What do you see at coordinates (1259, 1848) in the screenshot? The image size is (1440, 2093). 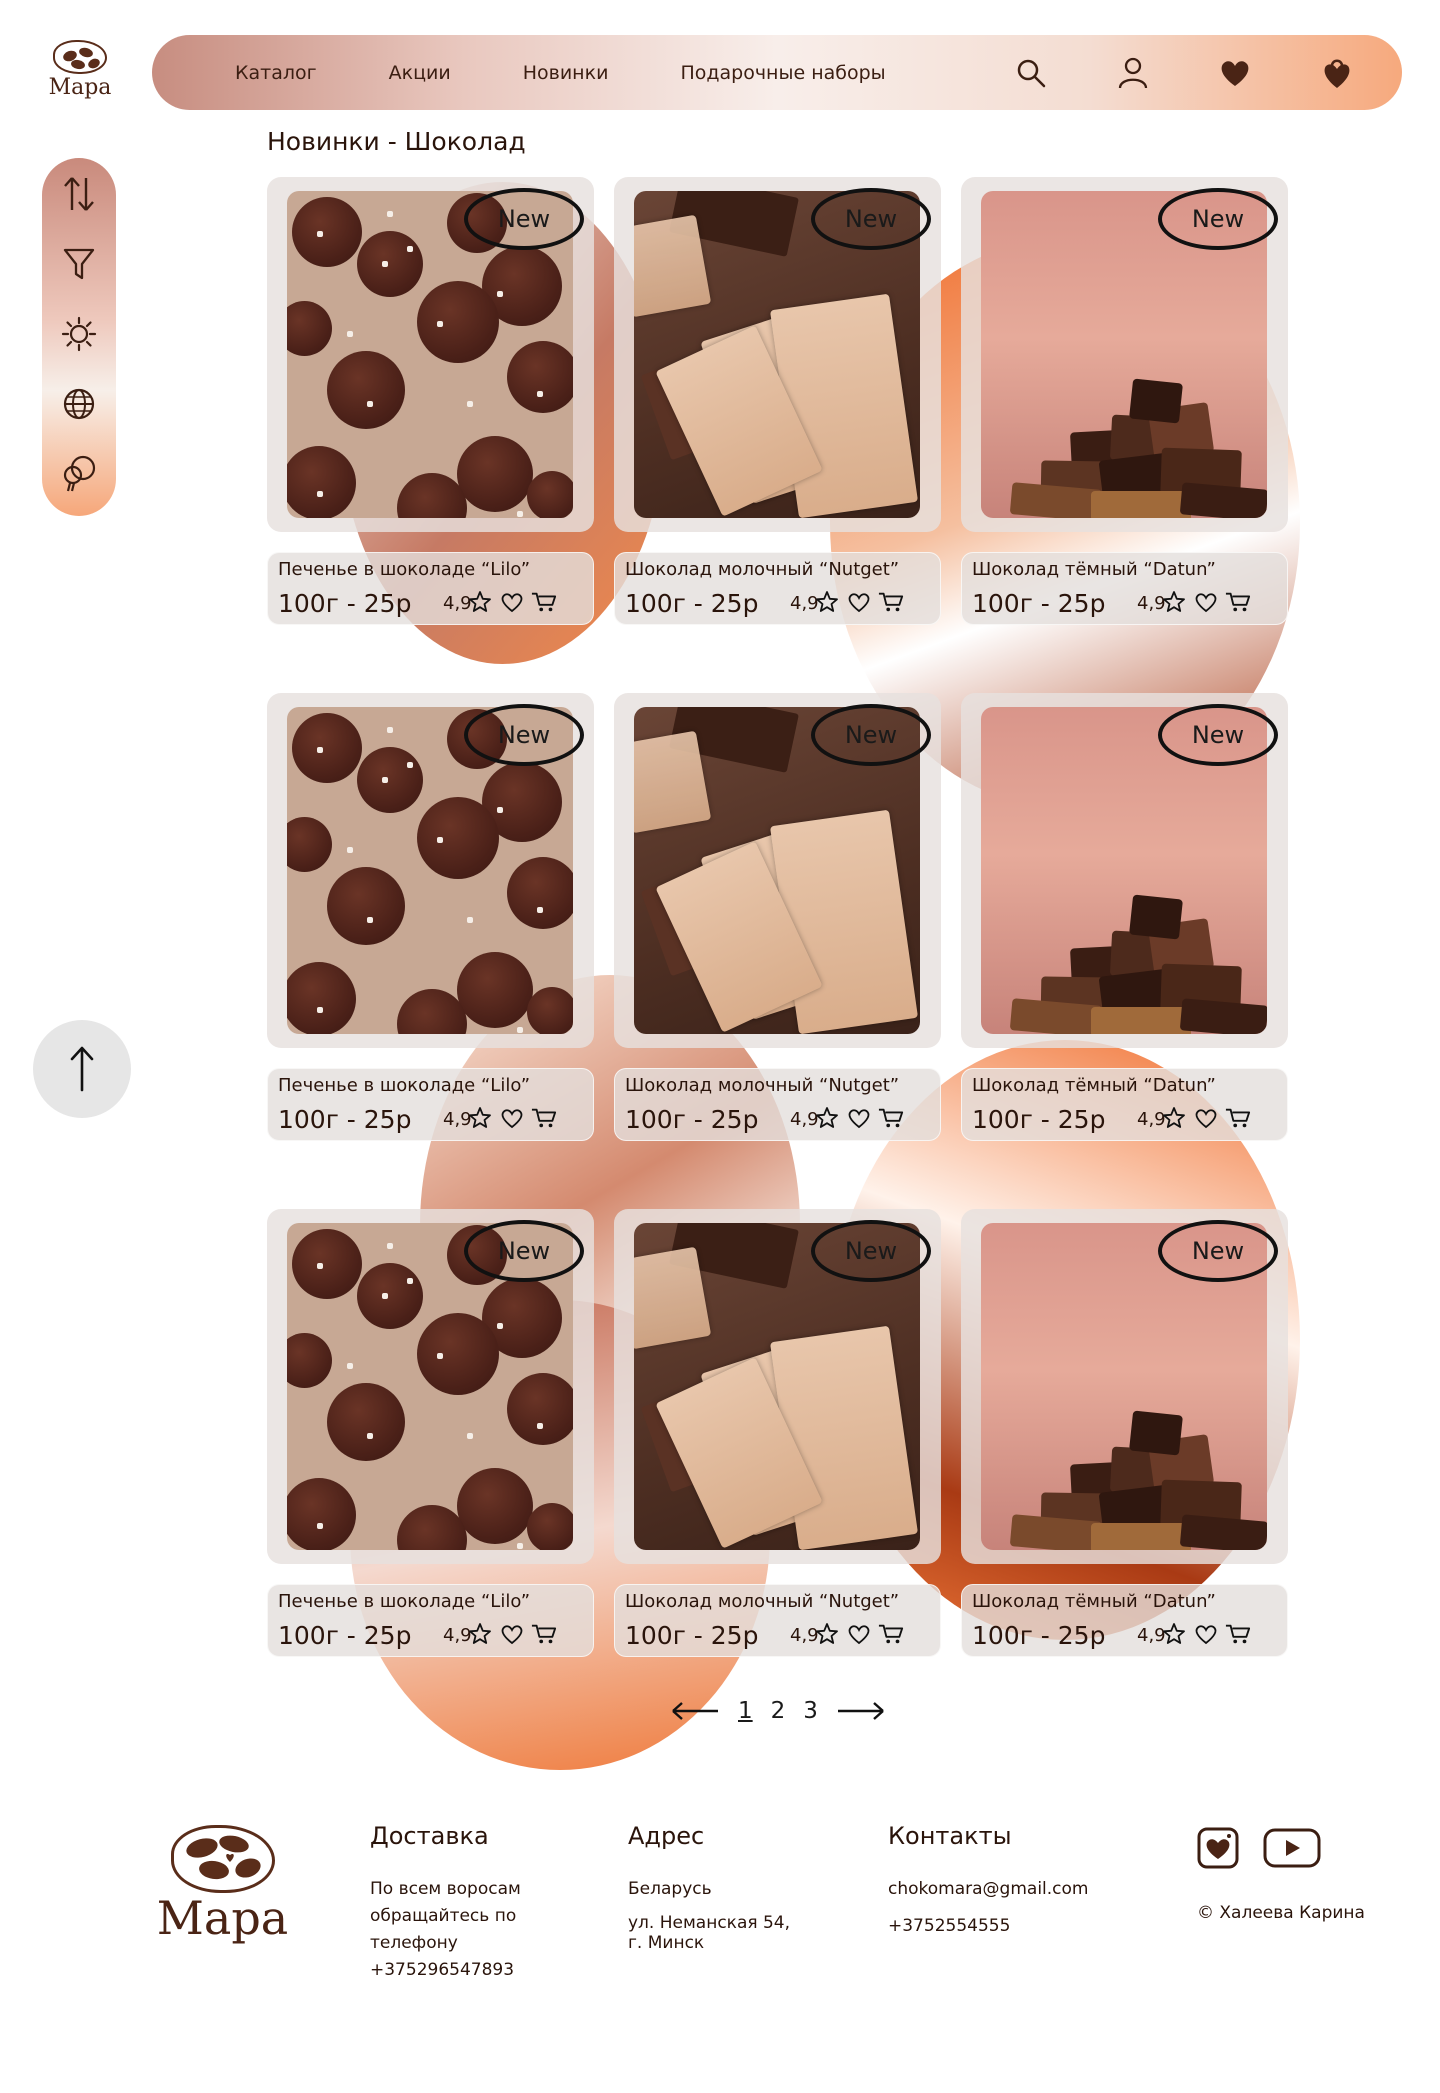 I see `social-links` at bounding box center [1259, 1848].